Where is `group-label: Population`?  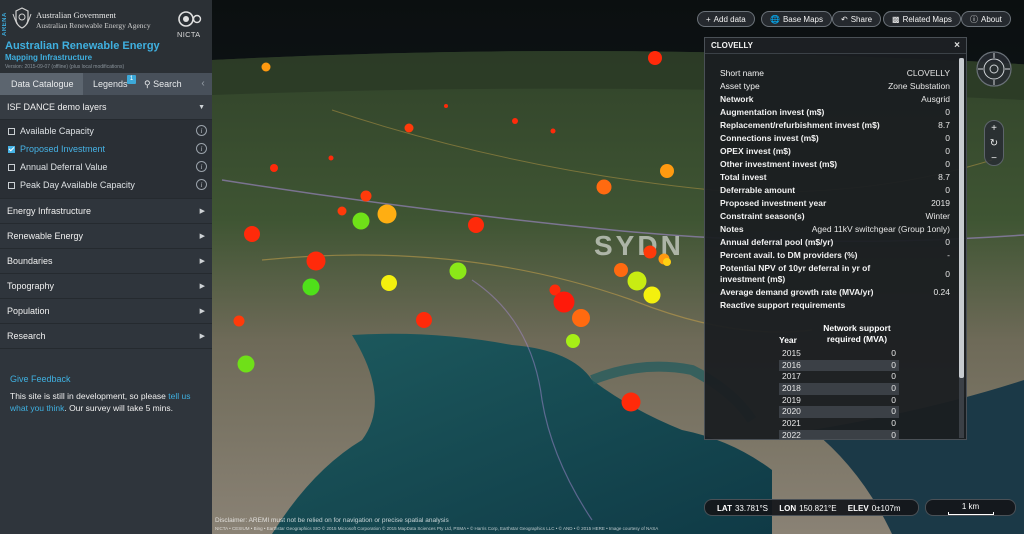 group-label: Population is located at coordinates (28, 311).